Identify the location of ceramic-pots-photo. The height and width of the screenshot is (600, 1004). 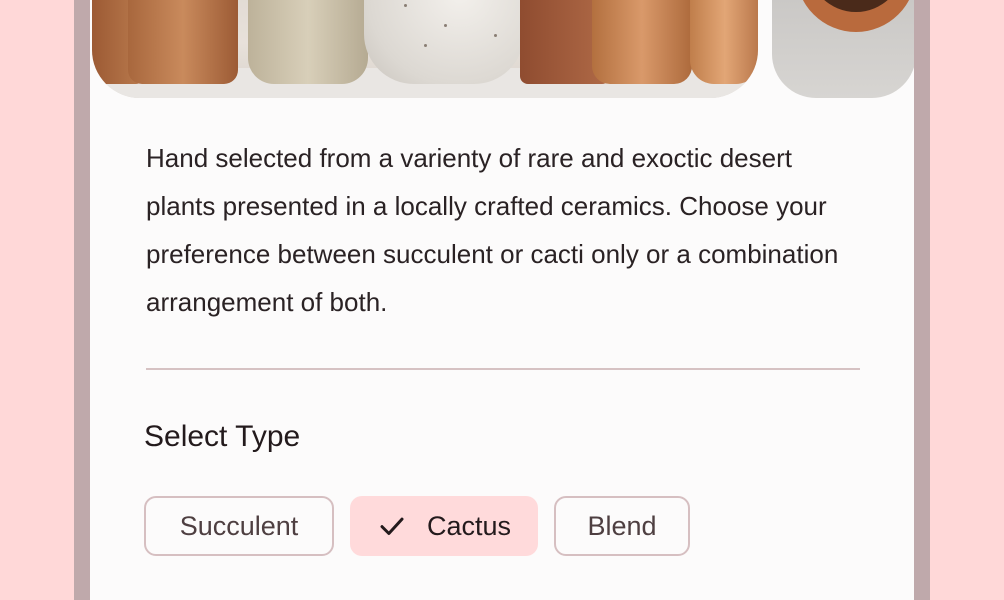
(425, 49).